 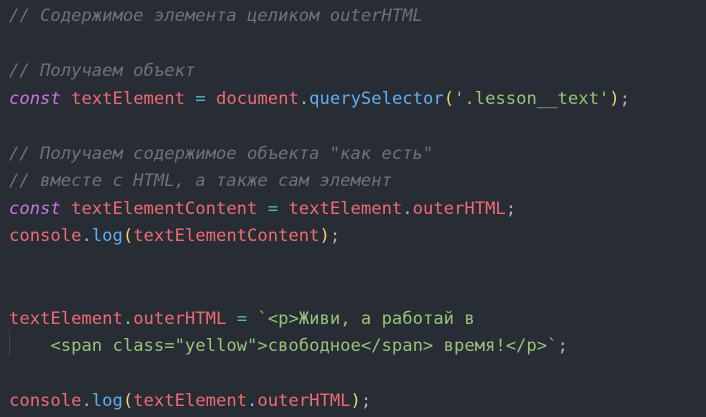 I want to click on comment: // Содержимое элемента целиком outerHTML, so click(x=216, y=16).